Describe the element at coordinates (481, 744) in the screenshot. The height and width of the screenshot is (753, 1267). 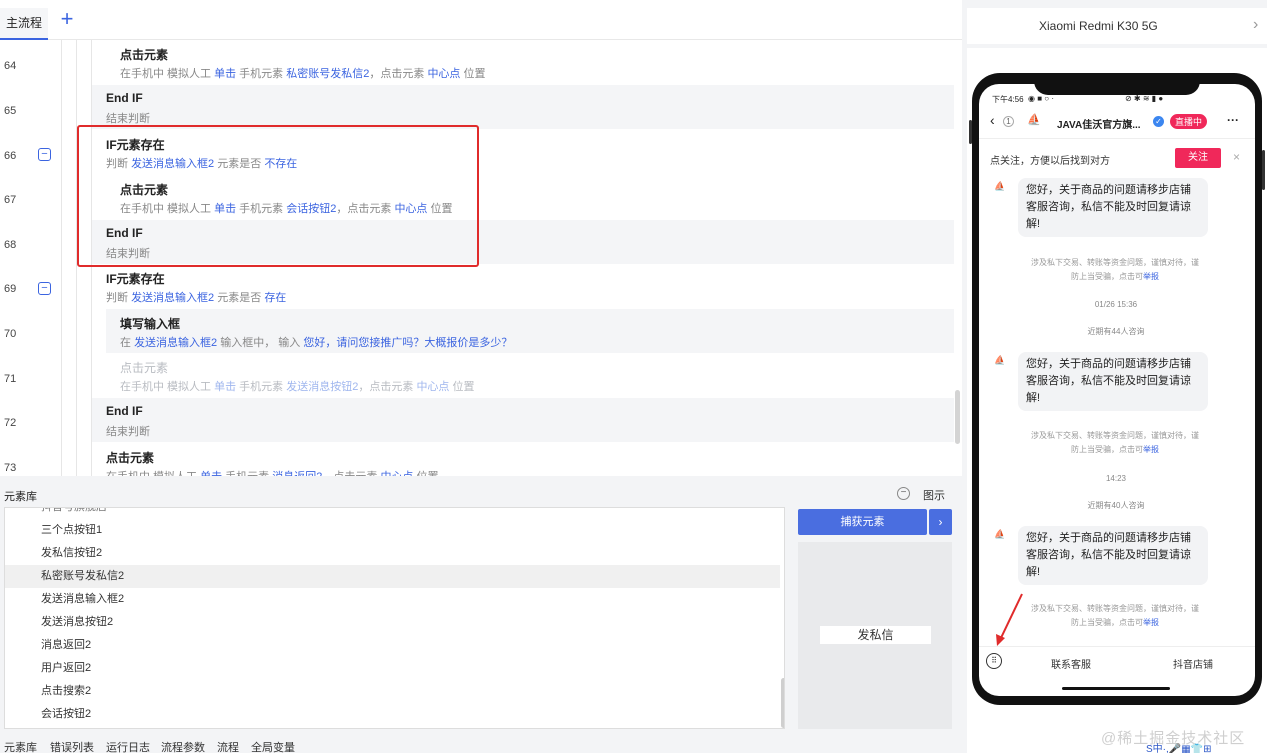
I see `bottom-tabbar: 元素库 错误列表 运行日志 流程参数 流程 全局变量` at that location.